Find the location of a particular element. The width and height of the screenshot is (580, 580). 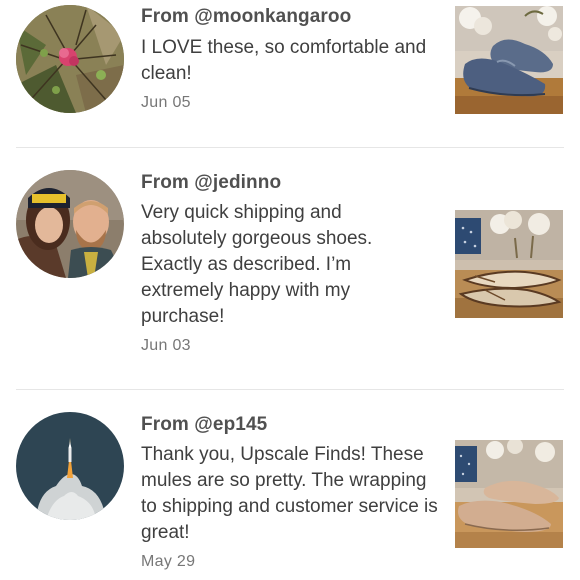

pointed-flats-photo-icon is located at coordinates (509, 264).